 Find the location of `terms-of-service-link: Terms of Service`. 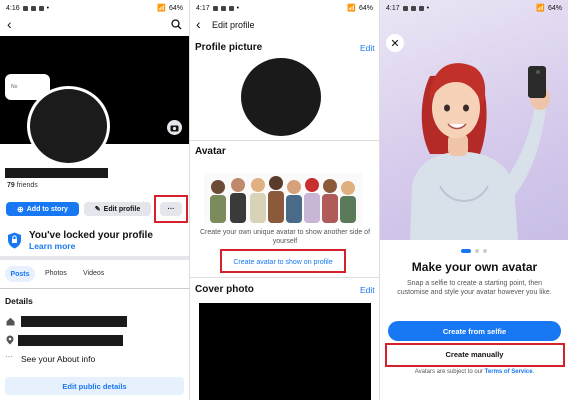

terms-of-service-link: Terms of Service is located at coordinates (509, 372).